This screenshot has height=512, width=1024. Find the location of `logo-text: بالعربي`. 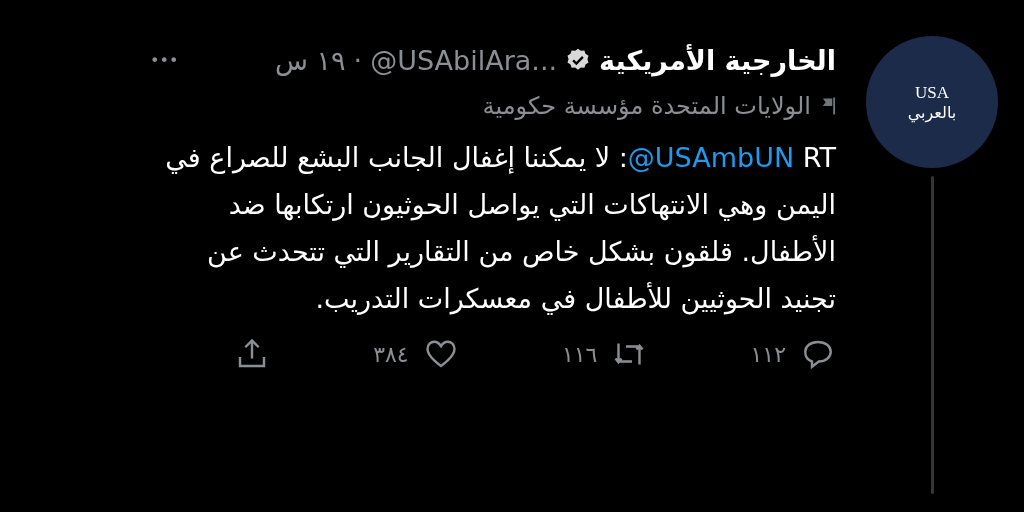

logo-text: بالعربي is located at coordinates (932, 112).